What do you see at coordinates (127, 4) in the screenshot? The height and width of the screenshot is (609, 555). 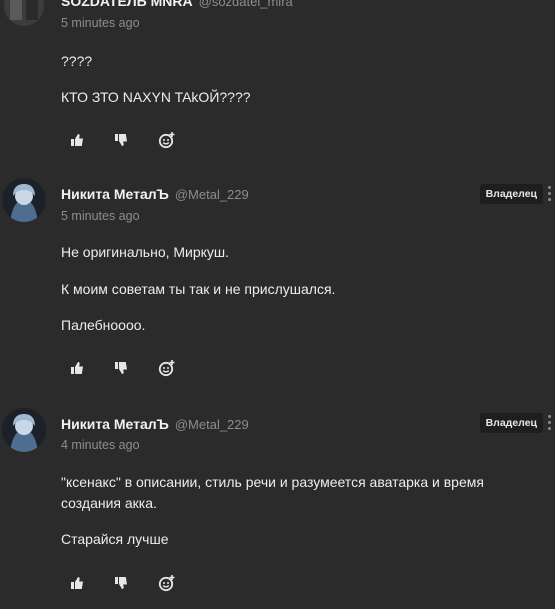 I see `comment-author: SOZDATEЛЬ MNRA` at bounding box center [127, 4].